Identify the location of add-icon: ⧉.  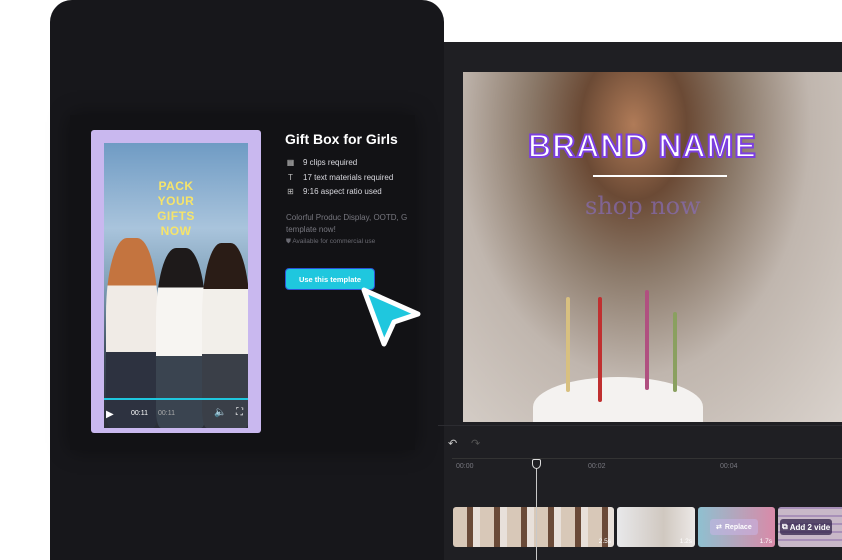
(785, 526).